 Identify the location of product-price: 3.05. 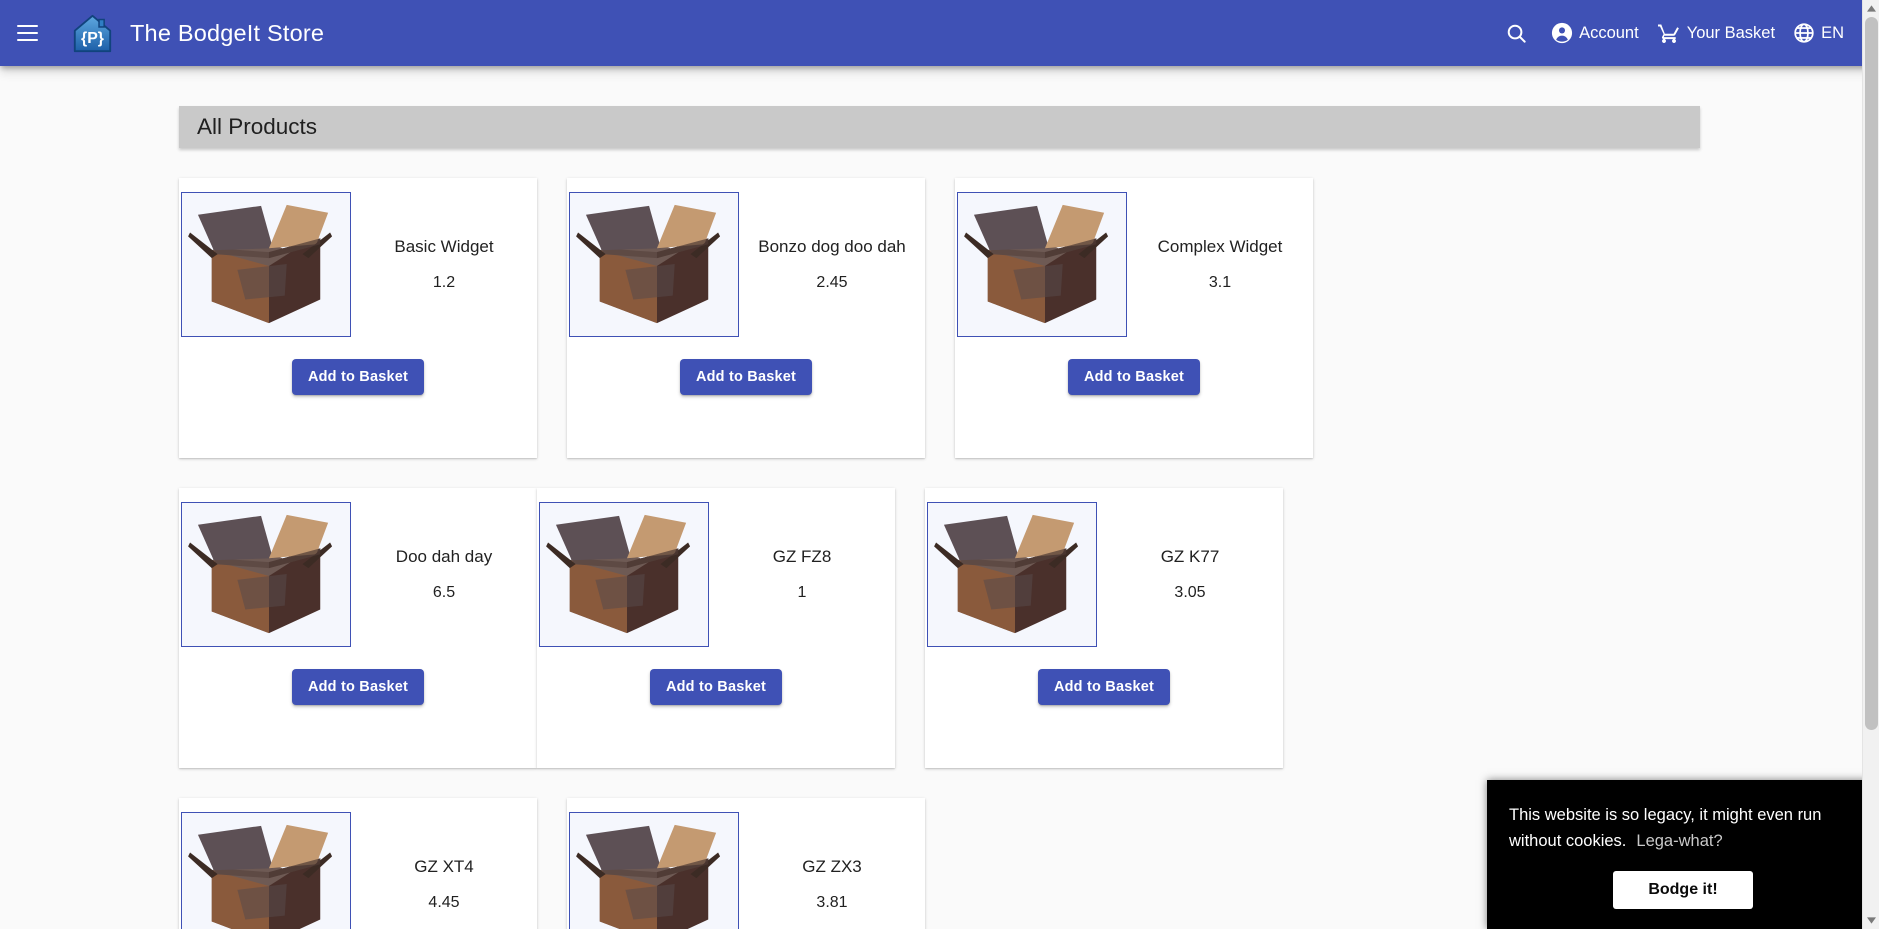
(1190, 592).